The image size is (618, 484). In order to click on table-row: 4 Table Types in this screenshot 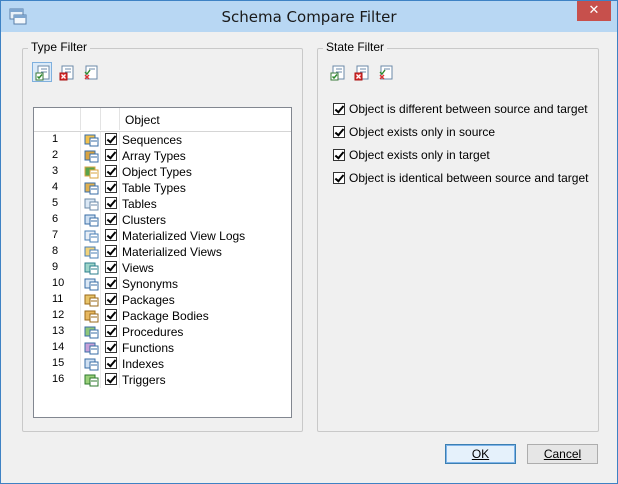, I will do `click(162, 188)`.